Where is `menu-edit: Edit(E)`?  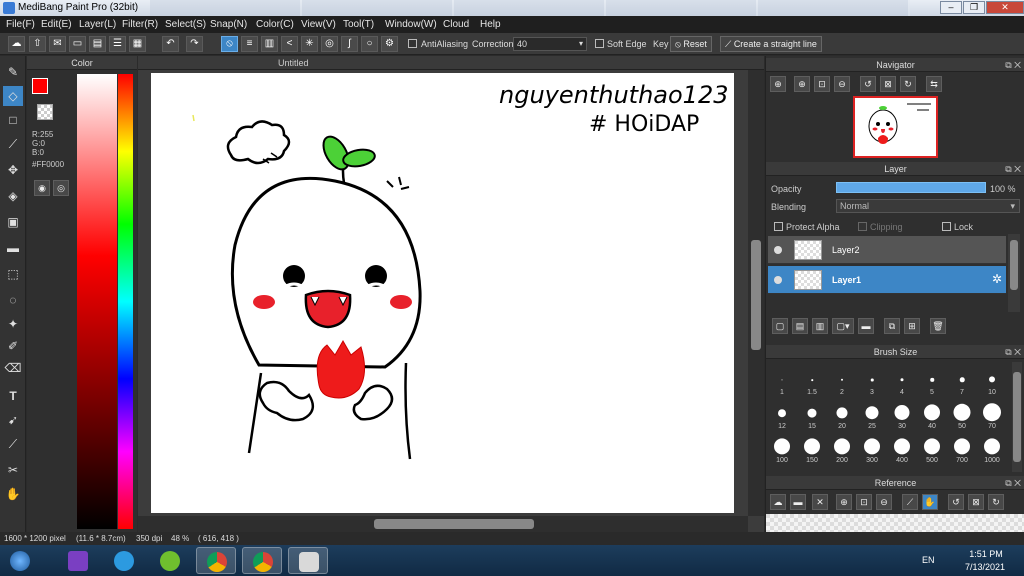 menu-edit: Edit(E) is located at coordinates (56, 24).